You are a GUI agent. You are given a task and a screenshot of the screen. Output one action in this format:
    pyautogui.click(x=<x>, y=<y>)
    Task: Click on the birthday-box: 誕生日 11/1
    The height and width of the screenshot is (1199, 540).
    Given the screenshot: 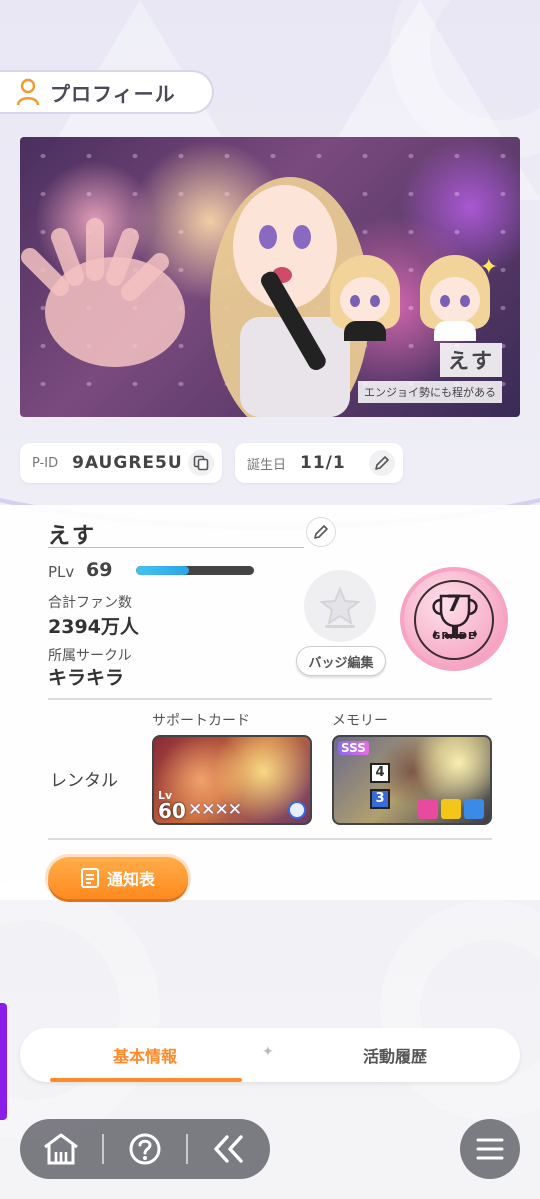 What is the action you would take?
    pyautogui.click(x=319, y=463)
    